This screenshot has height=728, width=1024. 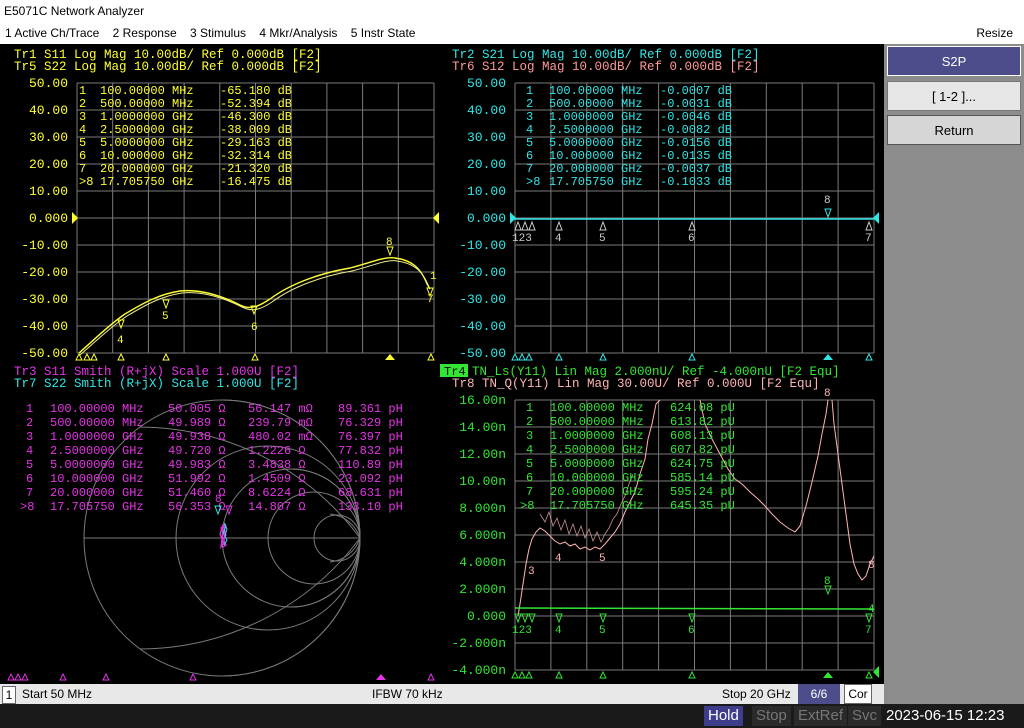 I want to click on marker-row-active: >8 17.705750 GHz 56.353 Ω 14.807 Ω 133.10 pH, so click(x=211, y=507).